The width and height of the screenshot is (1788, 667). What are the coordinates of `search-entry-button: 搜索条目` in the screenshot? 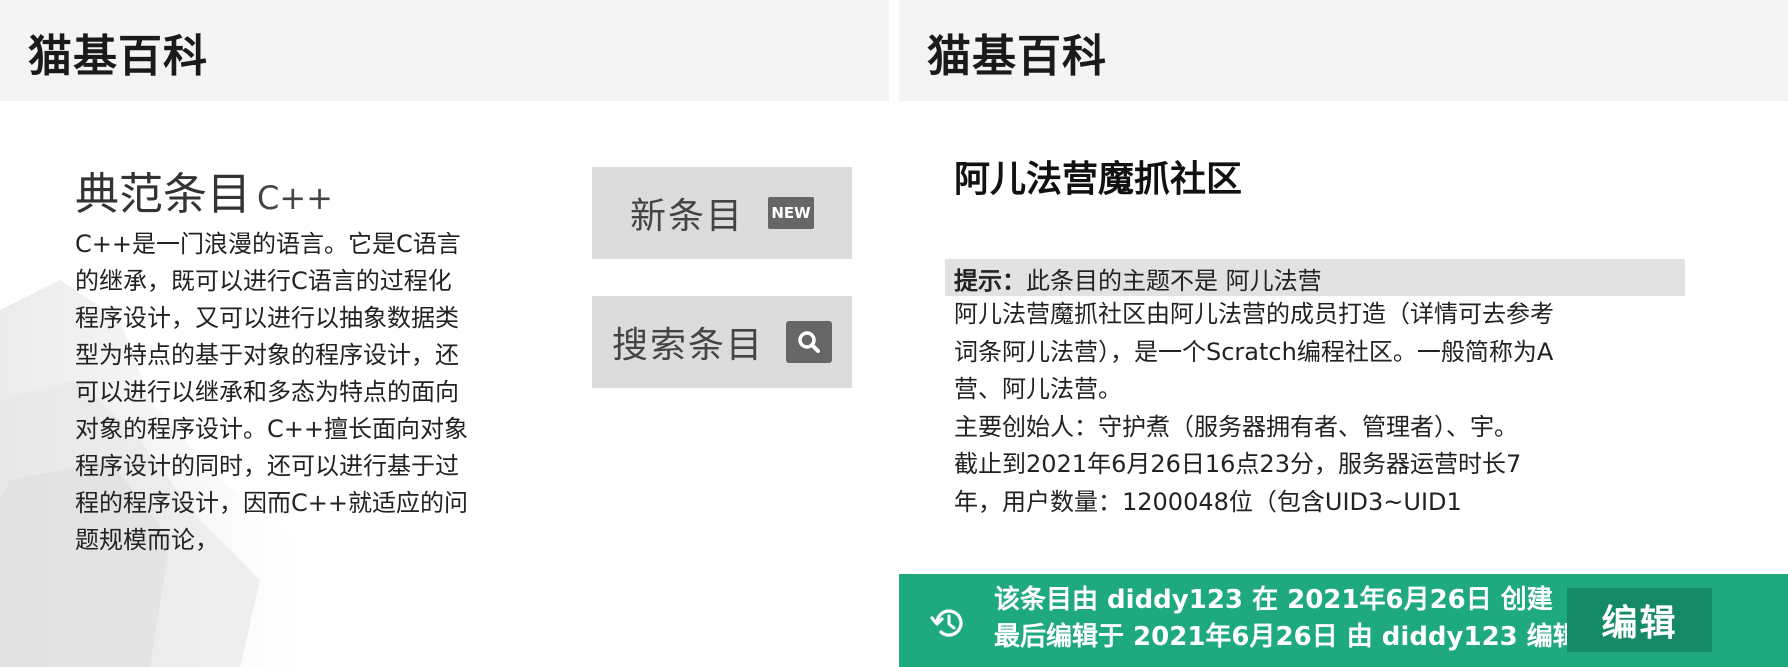 It's located at (722, 342).